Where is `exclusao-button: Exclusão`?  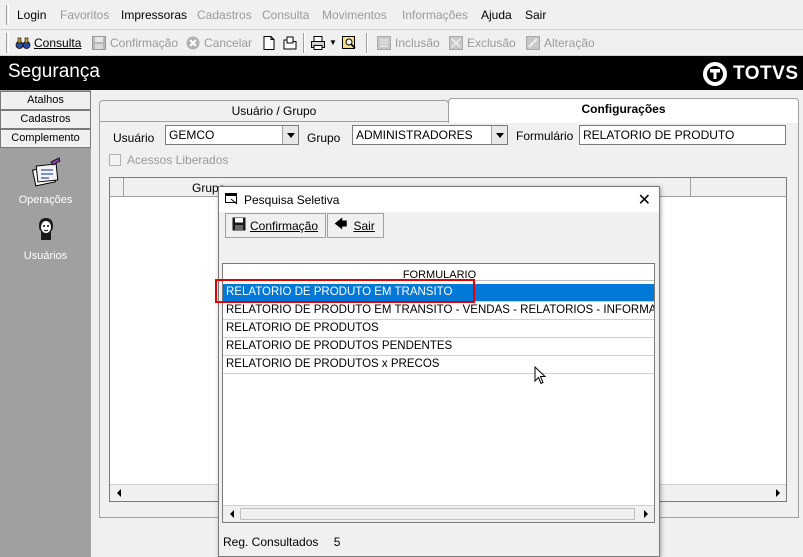 exclusao-button: Exclusão is located at coordinates (482, 42).